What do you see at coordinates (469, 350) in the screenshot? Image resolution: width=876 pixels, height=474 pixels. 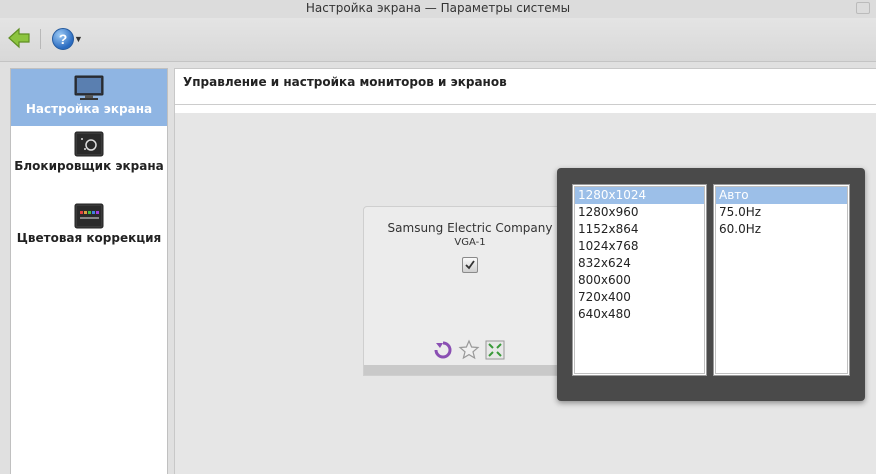 I see `star-icon` at bounding box center [469, 350].